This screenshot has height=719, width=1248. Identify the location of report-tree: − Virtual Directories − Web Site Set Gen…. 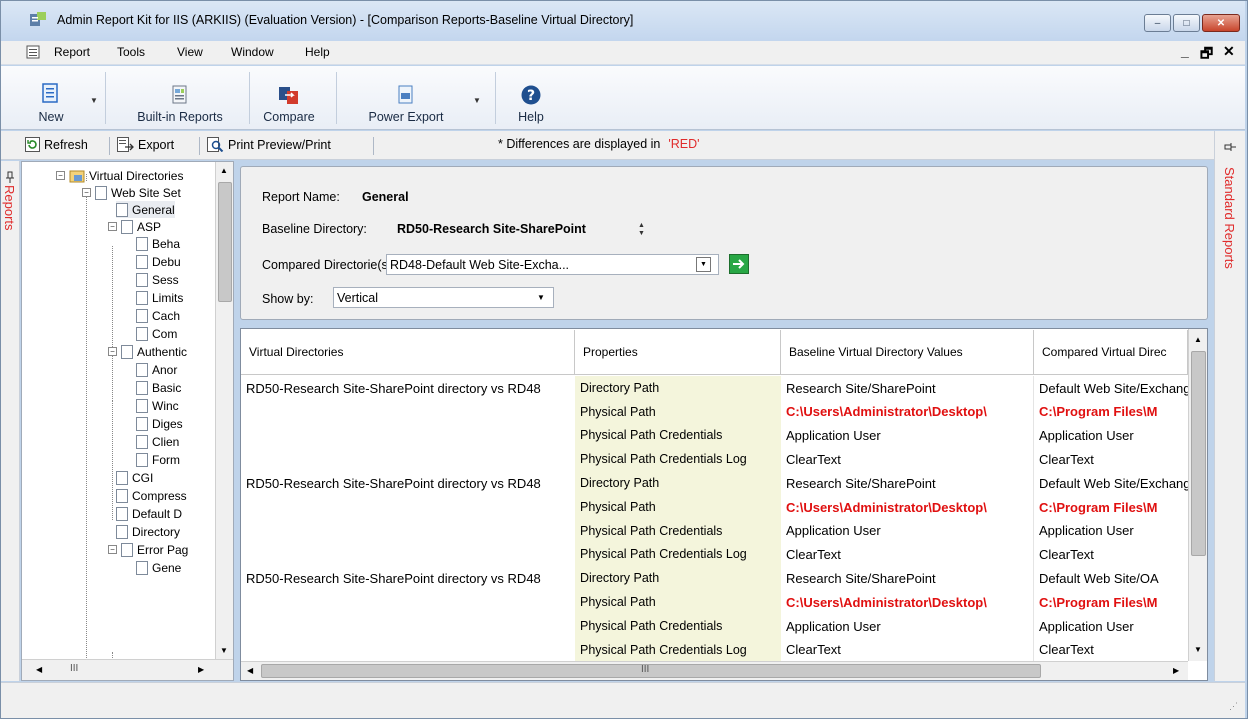
(127, 421).